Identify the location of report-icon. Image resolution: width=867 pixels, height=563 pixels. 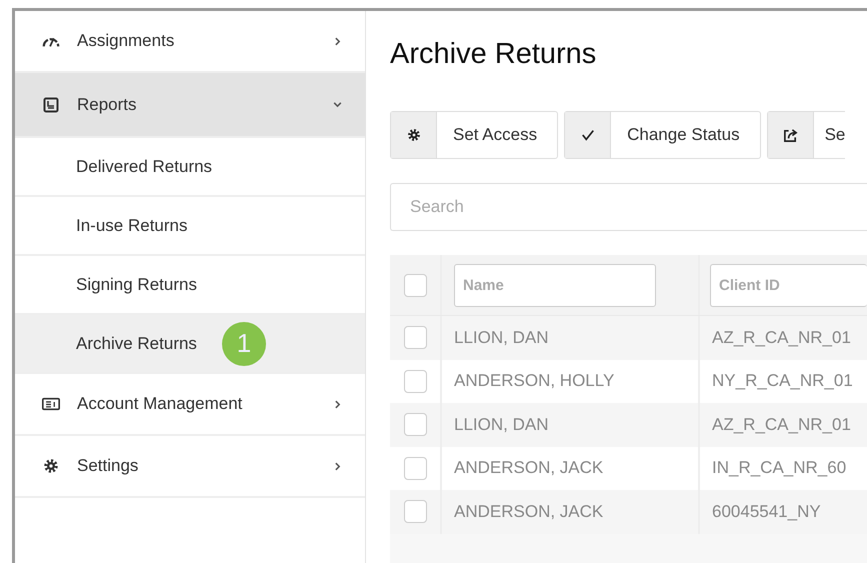
(51, 104).